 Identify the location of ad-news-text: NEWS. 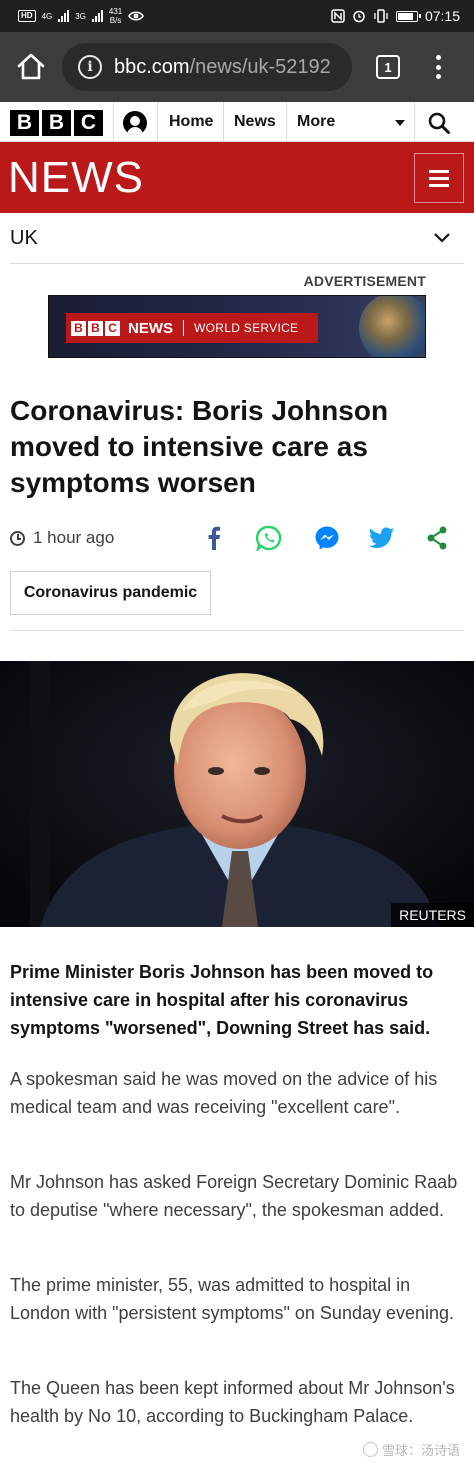
(150, 328).